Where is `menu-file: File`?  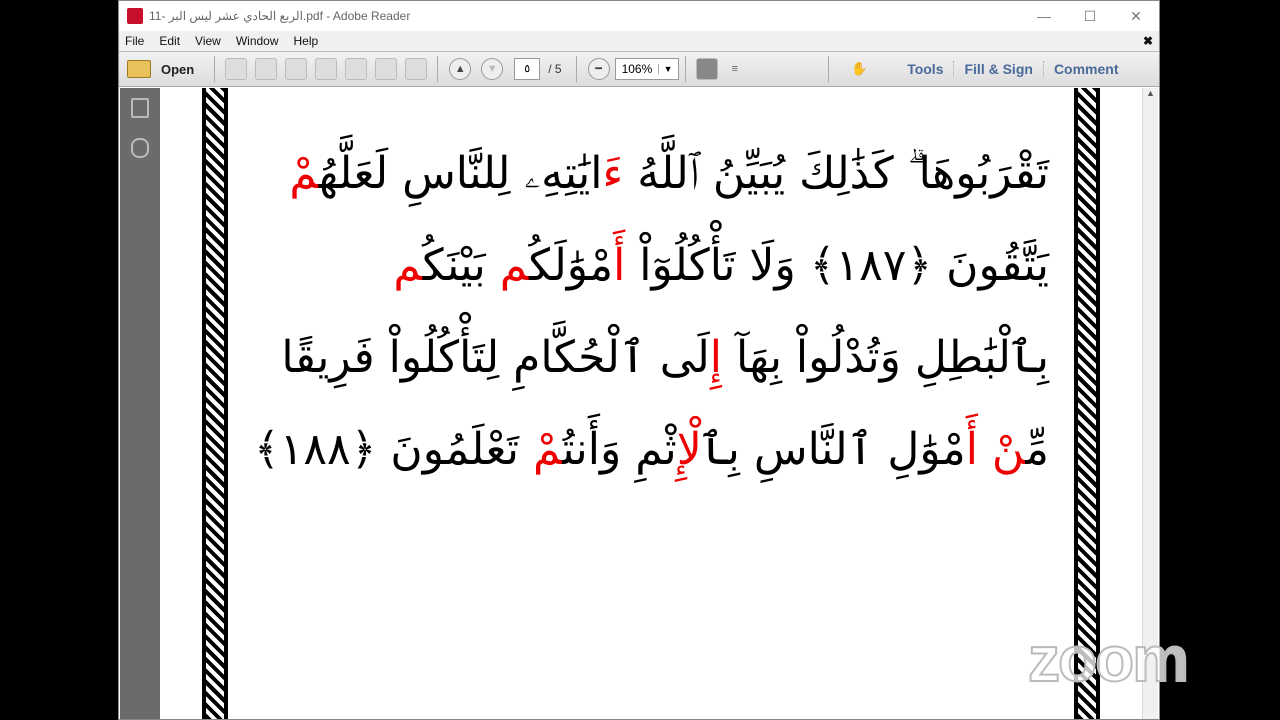
menu-file: File is located at coordinates (134, 41).